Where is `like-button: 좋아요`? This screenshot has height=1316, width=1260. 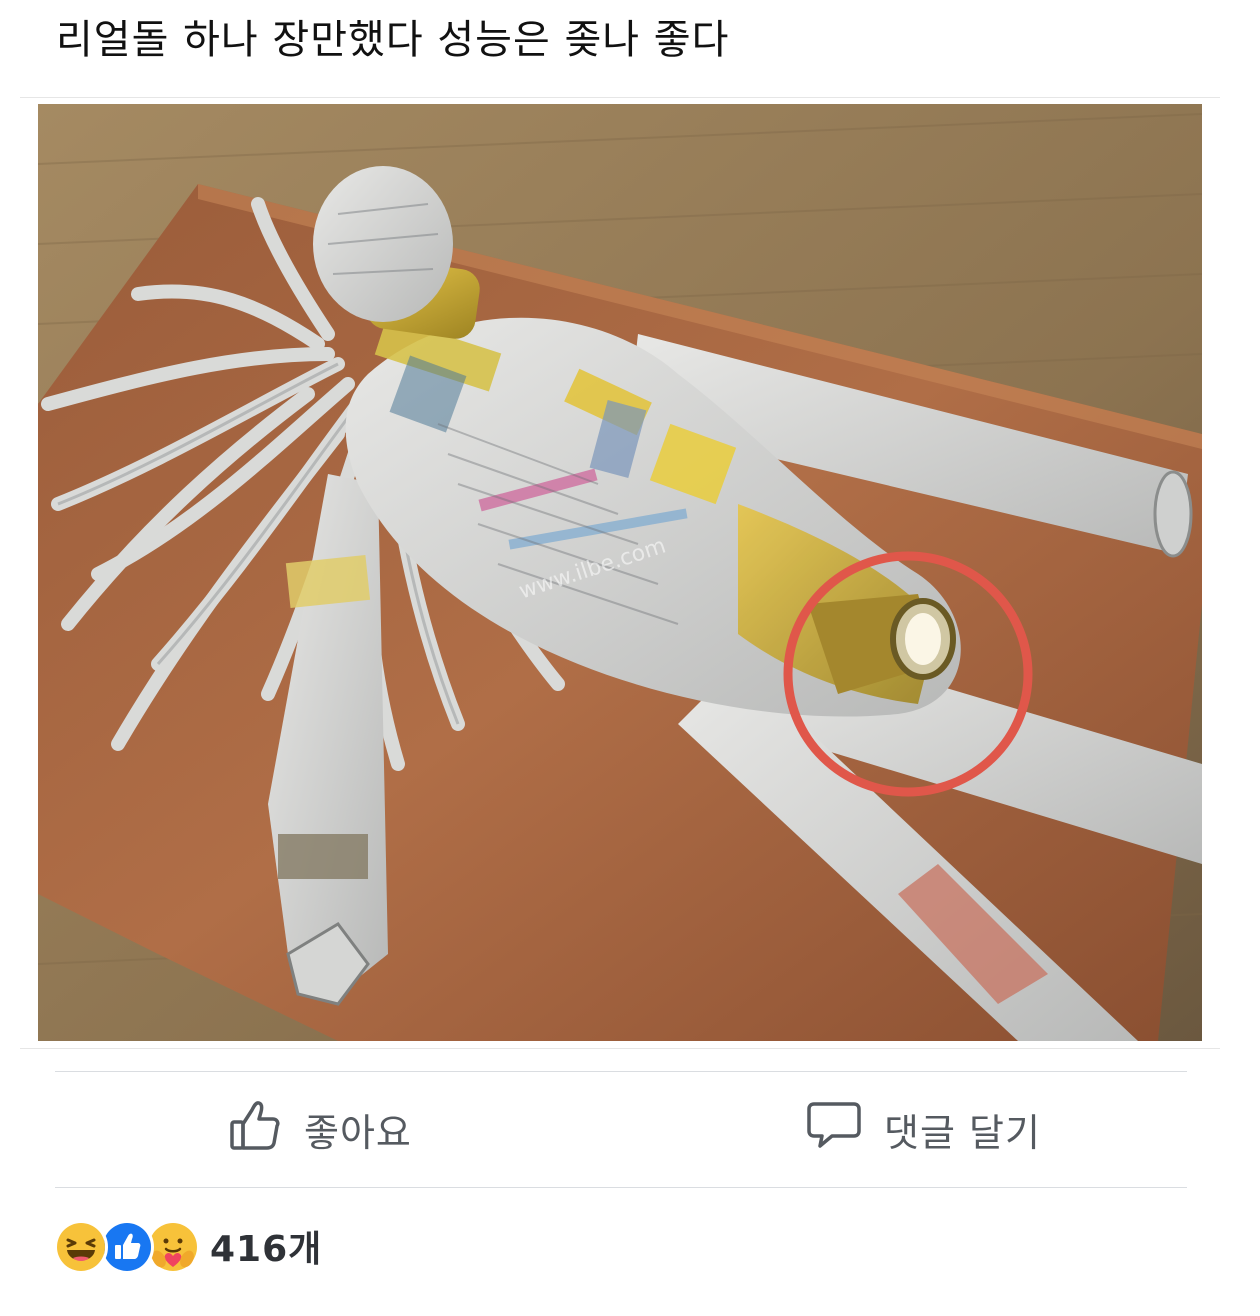 like-button: 좋아요 is located at coordinates (320, 1129).